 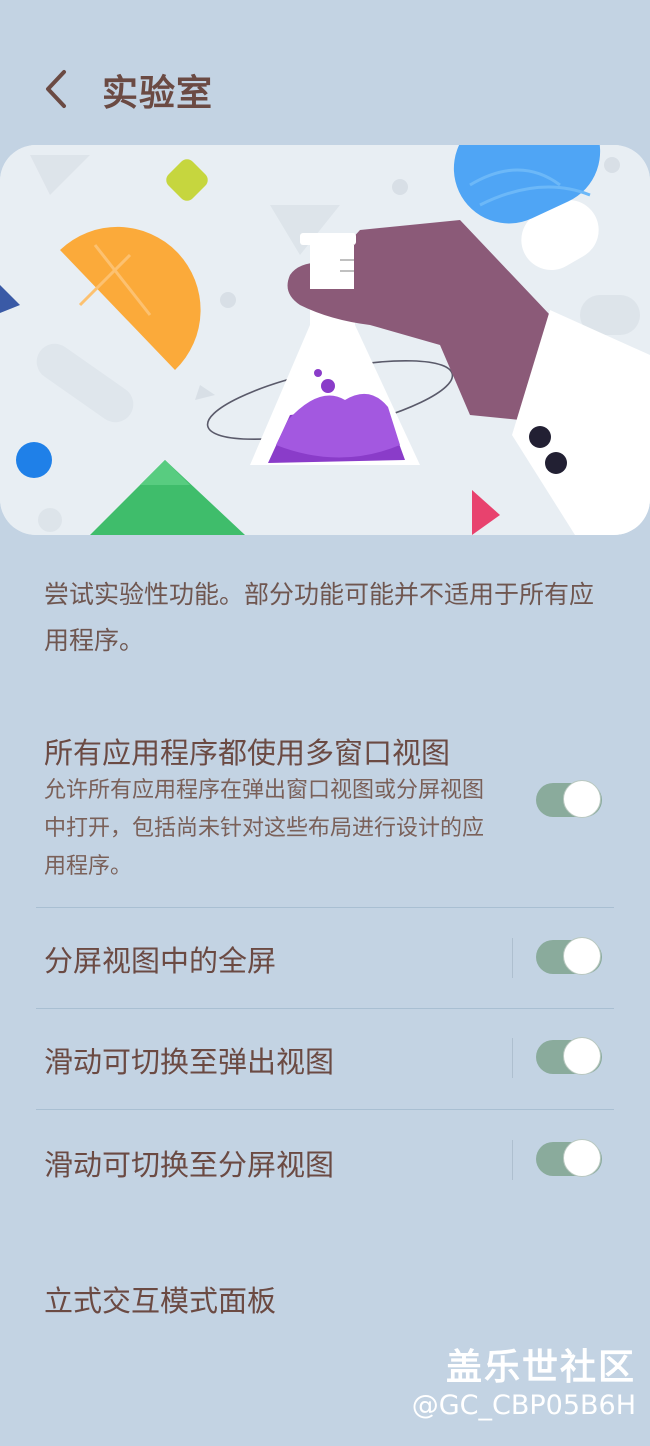 What do you see at coordinates (158, 93) in the screenshot?
I see `page-title: 实验室` at bounding box center [158, 93].